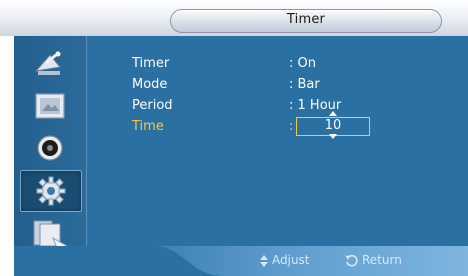  I want to click on setting-label: Time, so click(148, 126).